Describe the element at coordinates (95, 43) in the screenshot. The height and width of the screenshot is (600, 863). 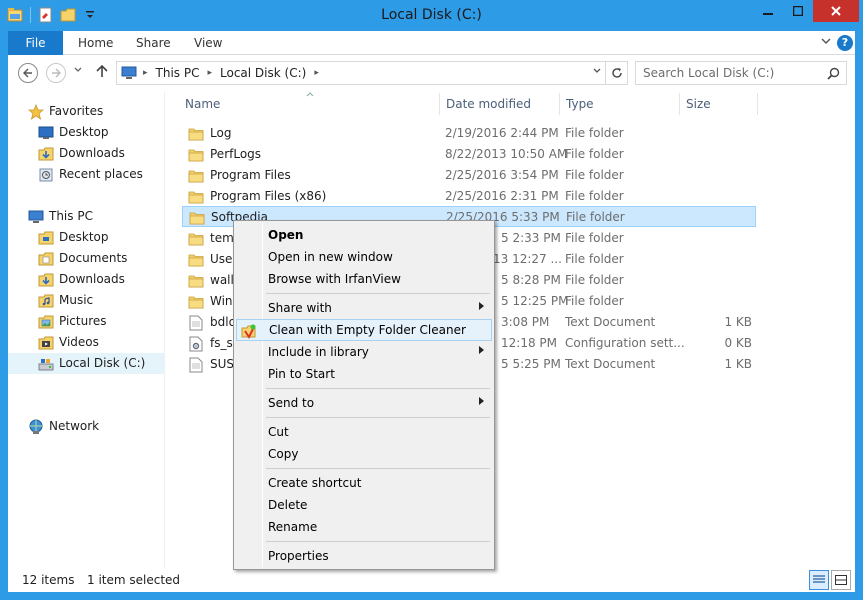
I see `tab-home: Home` at that location.